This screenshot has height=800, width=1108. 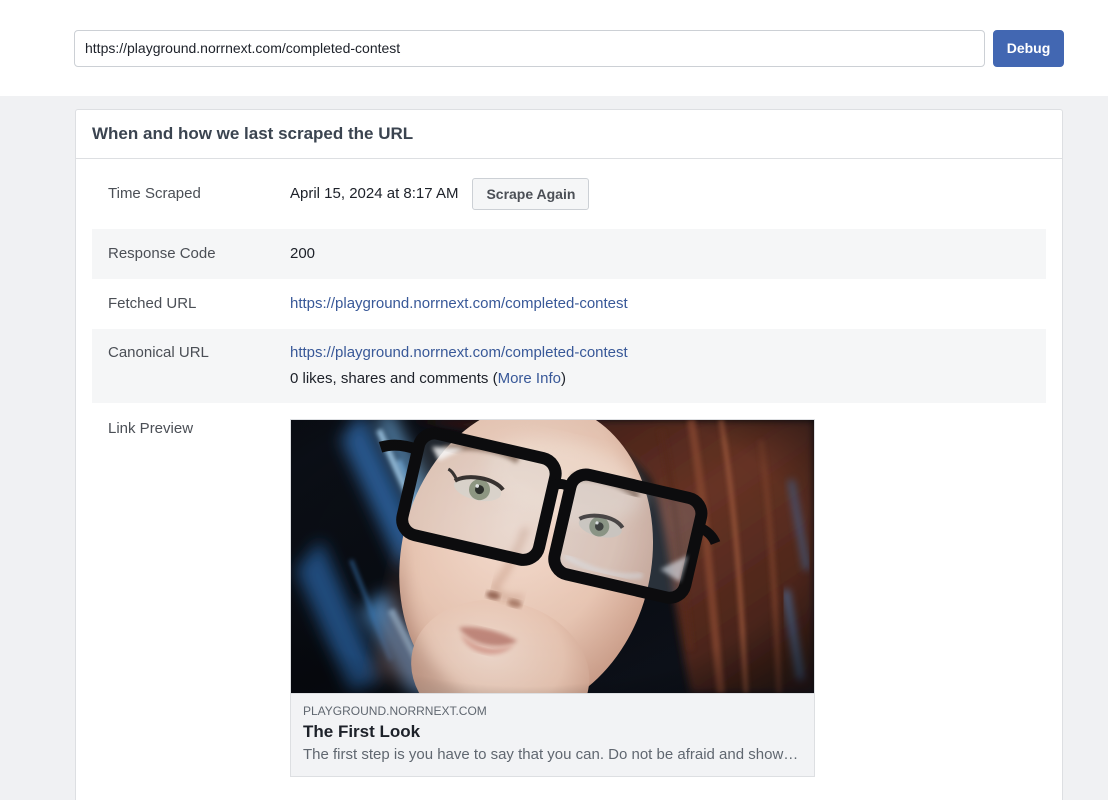 What do you see at coordinates (374, 193) in the screenshot?
I see `time-scraped-value: April 15, 2024 at 8:17 AM` at bounding box center [374, 193].